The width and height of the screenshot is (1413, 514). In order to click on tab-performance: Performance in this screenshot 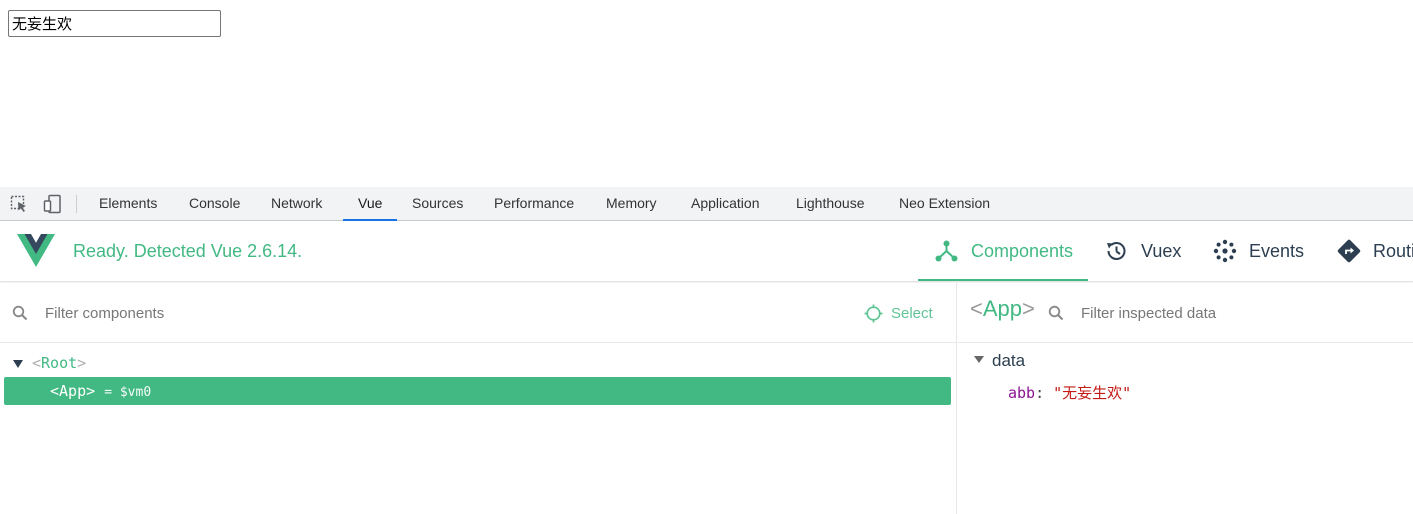, I will do `click(534, 204)`.